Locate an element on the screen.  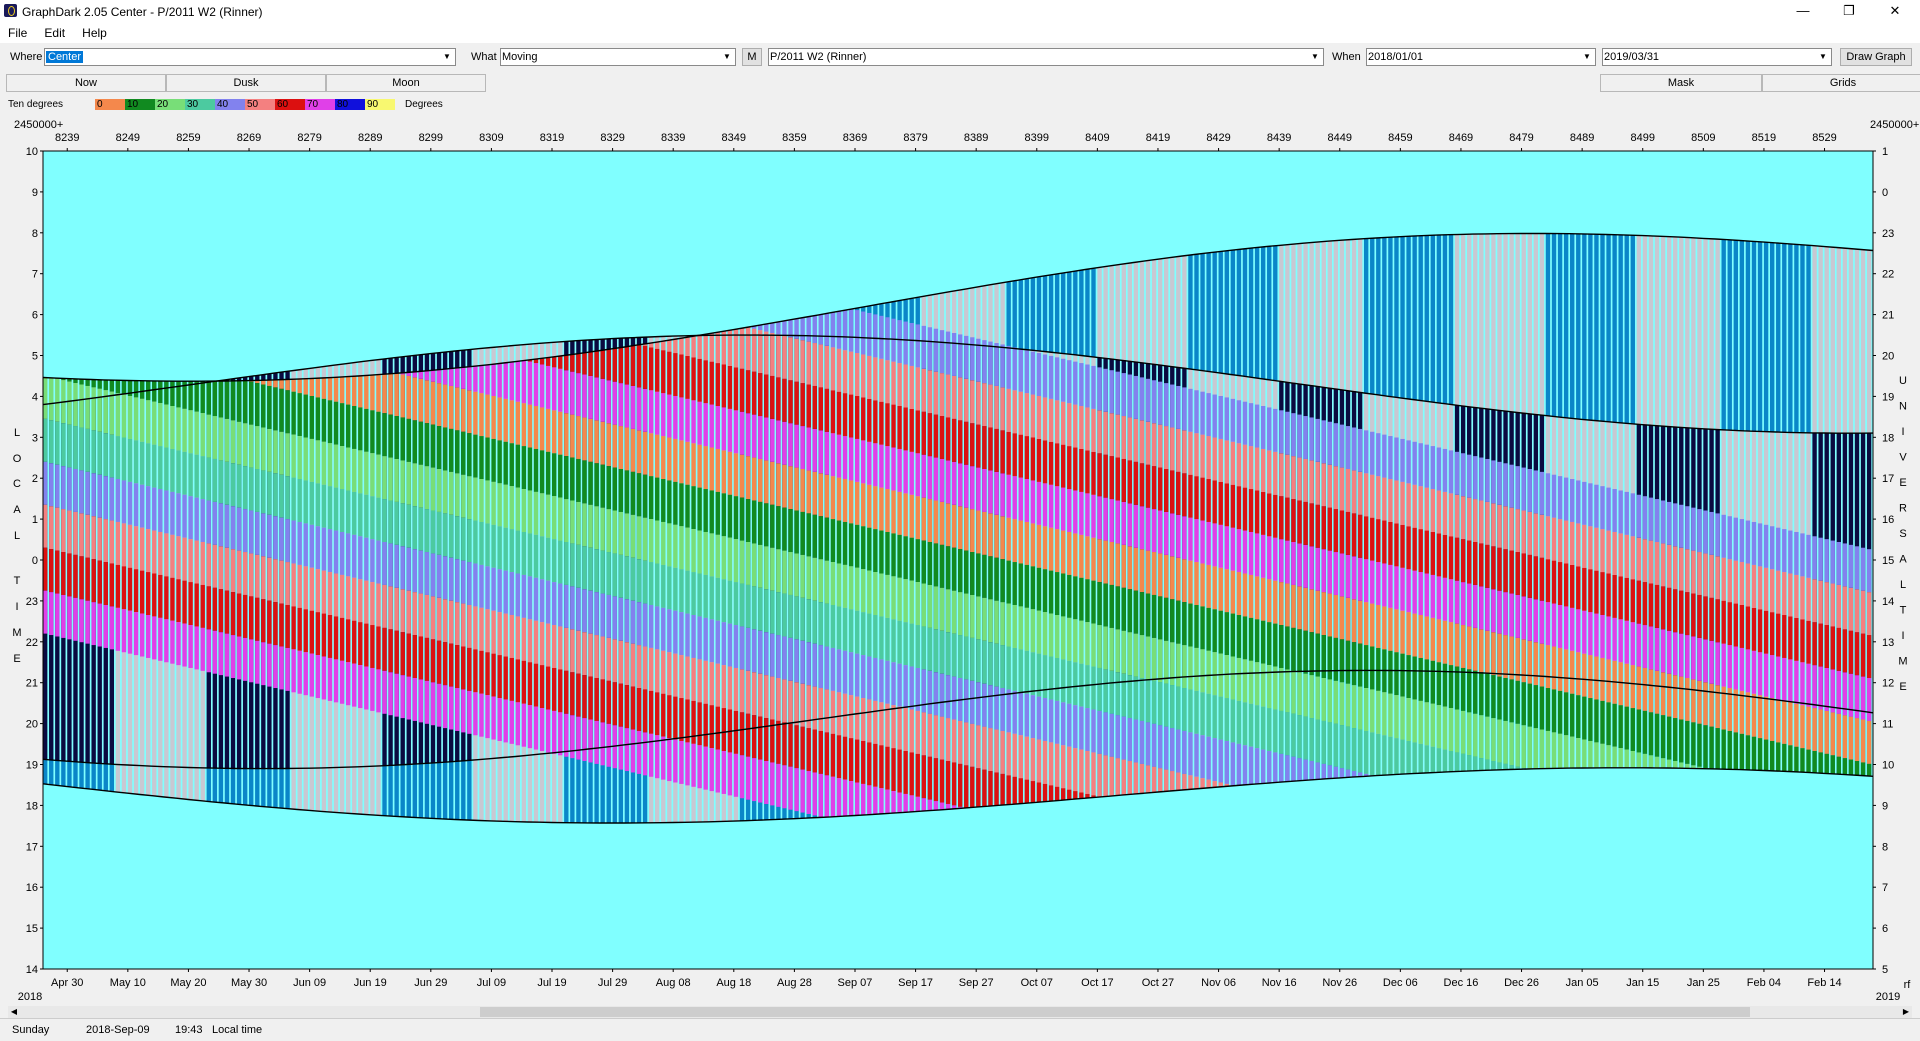
where-select: Center ▼ is located at coordinates (250, 57).